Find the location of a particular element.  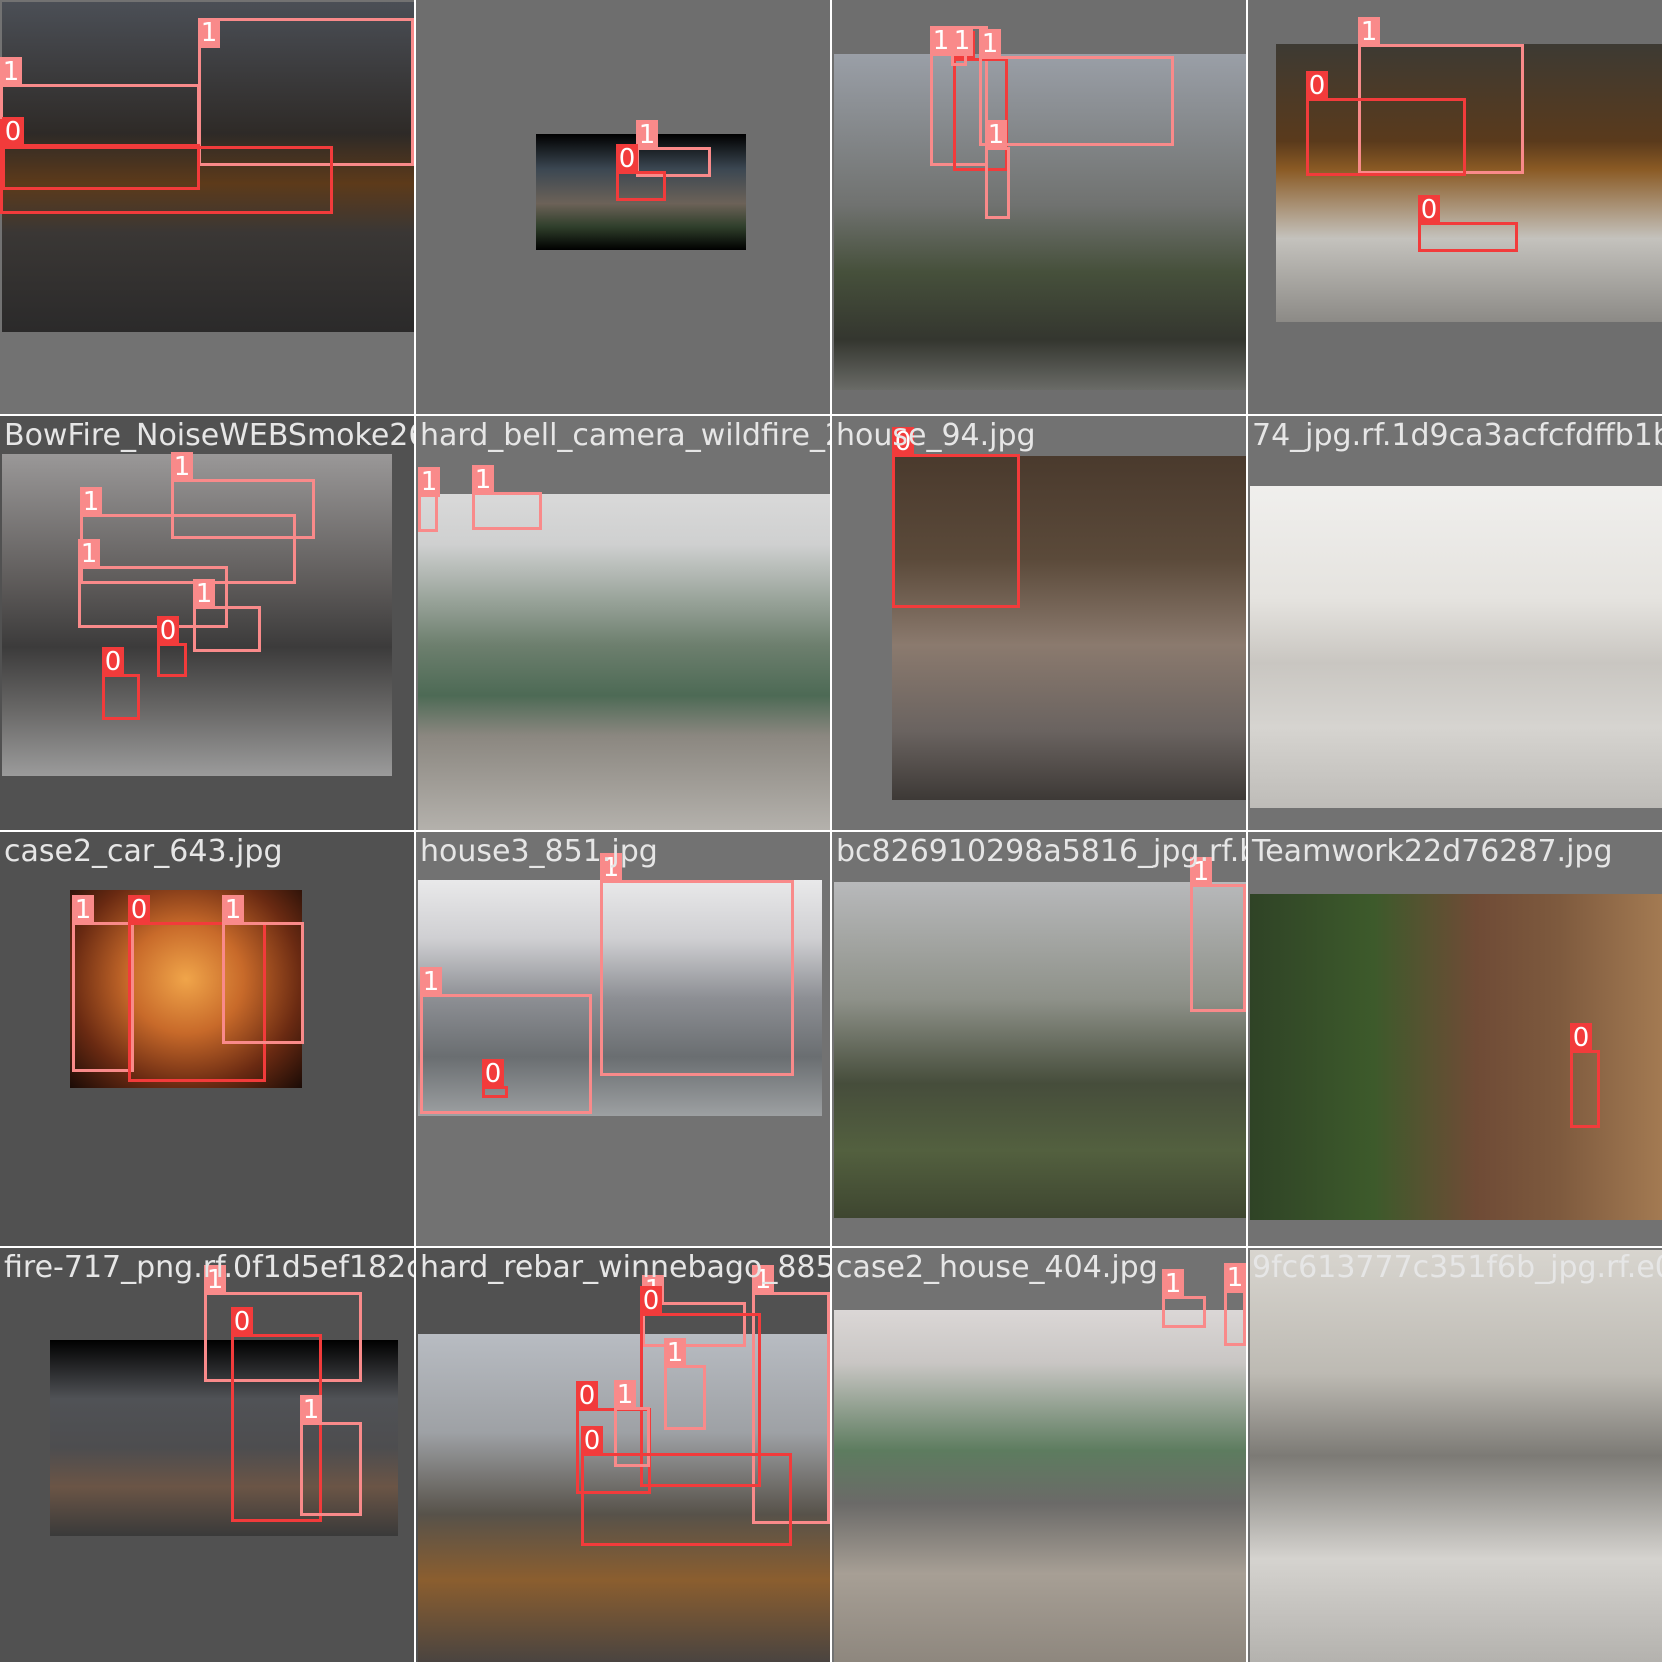

image-tile: 1 0 1 case2_car_643.jpg is located at coordinates (207, 1039).